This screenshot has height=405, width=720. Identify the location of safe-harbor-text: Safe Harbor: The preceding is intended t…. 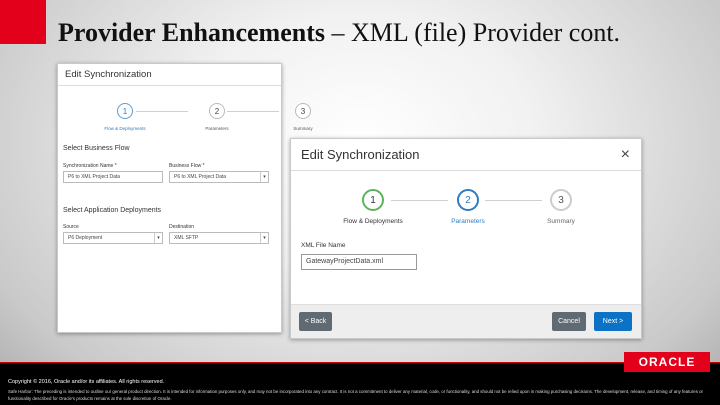
(356, 395).